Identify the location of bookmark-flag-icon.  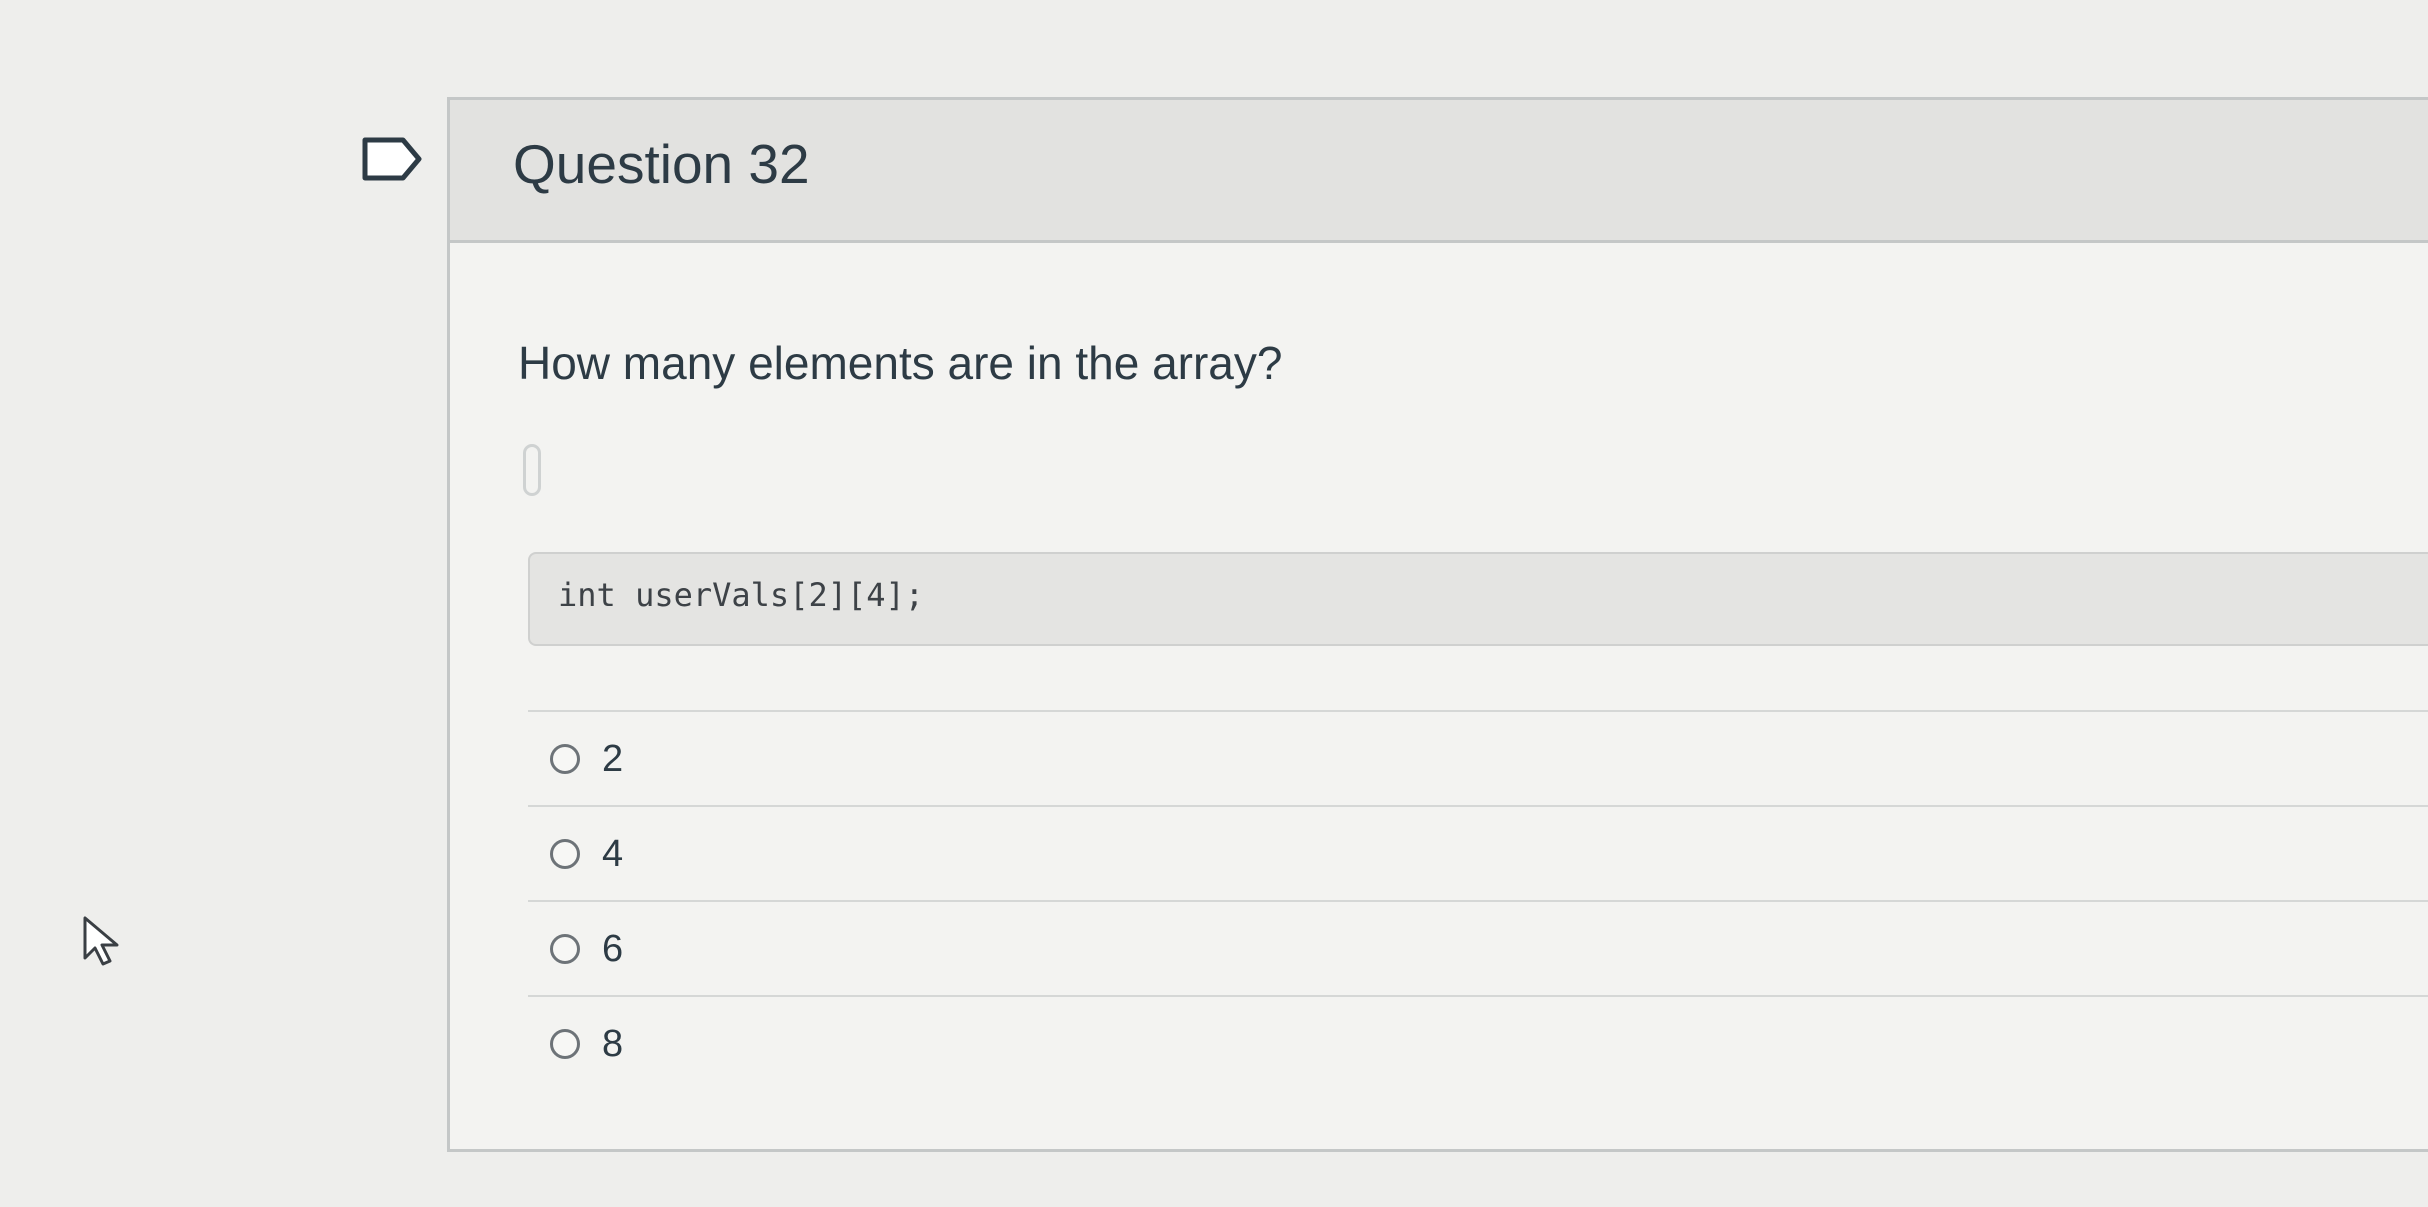
(392, 159).